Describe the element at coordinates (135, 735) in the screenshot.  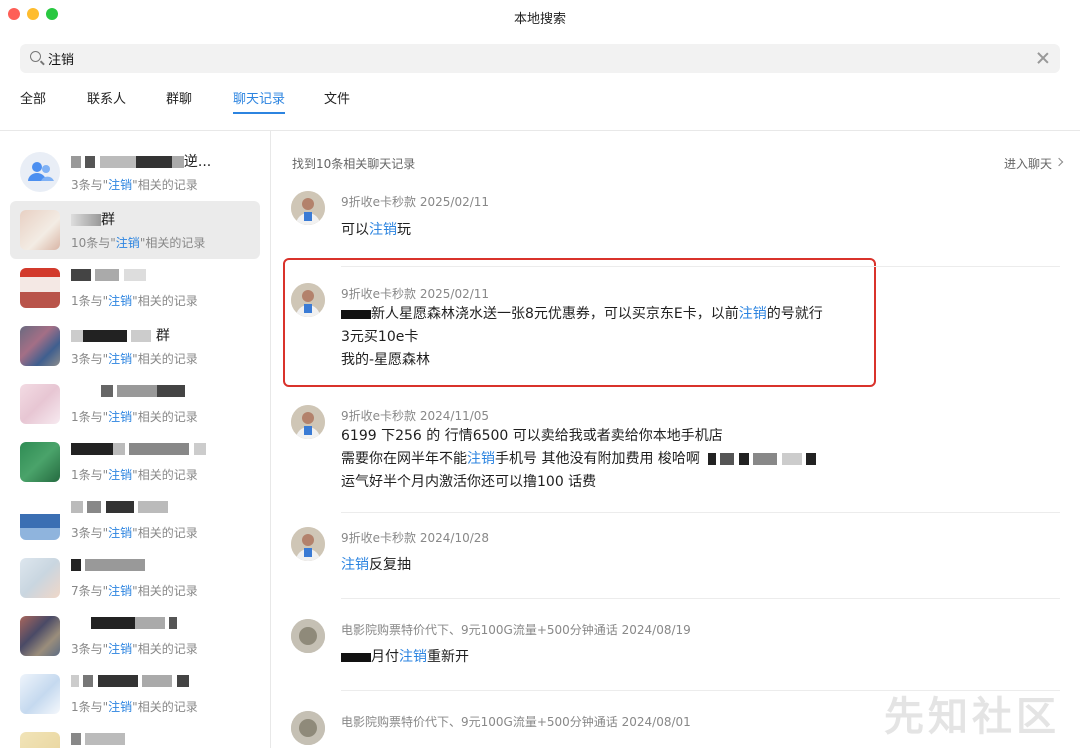
I see `list-item` at that location.